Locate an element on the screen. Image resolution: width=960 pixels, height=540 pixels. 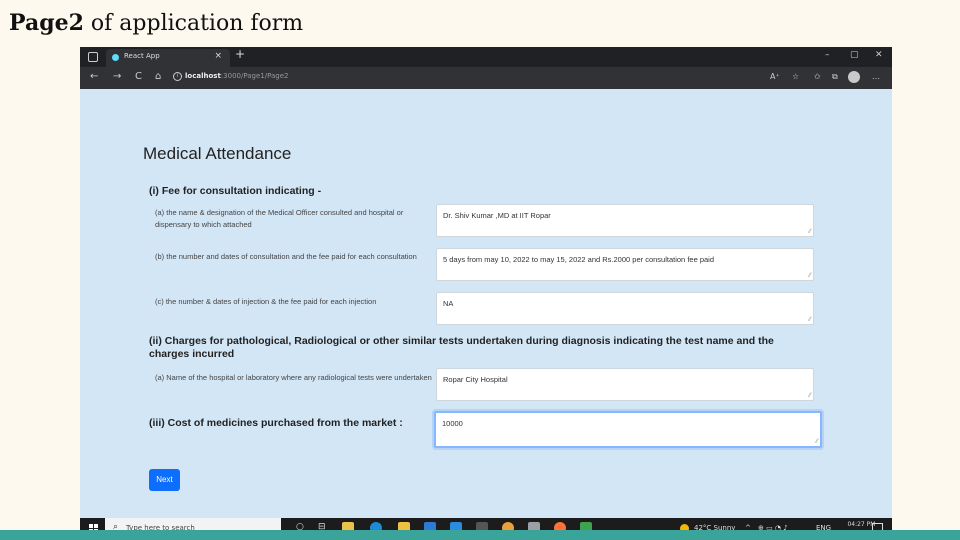
hospital-value: Ropar City Hospital is located at coordinates (475, 379).